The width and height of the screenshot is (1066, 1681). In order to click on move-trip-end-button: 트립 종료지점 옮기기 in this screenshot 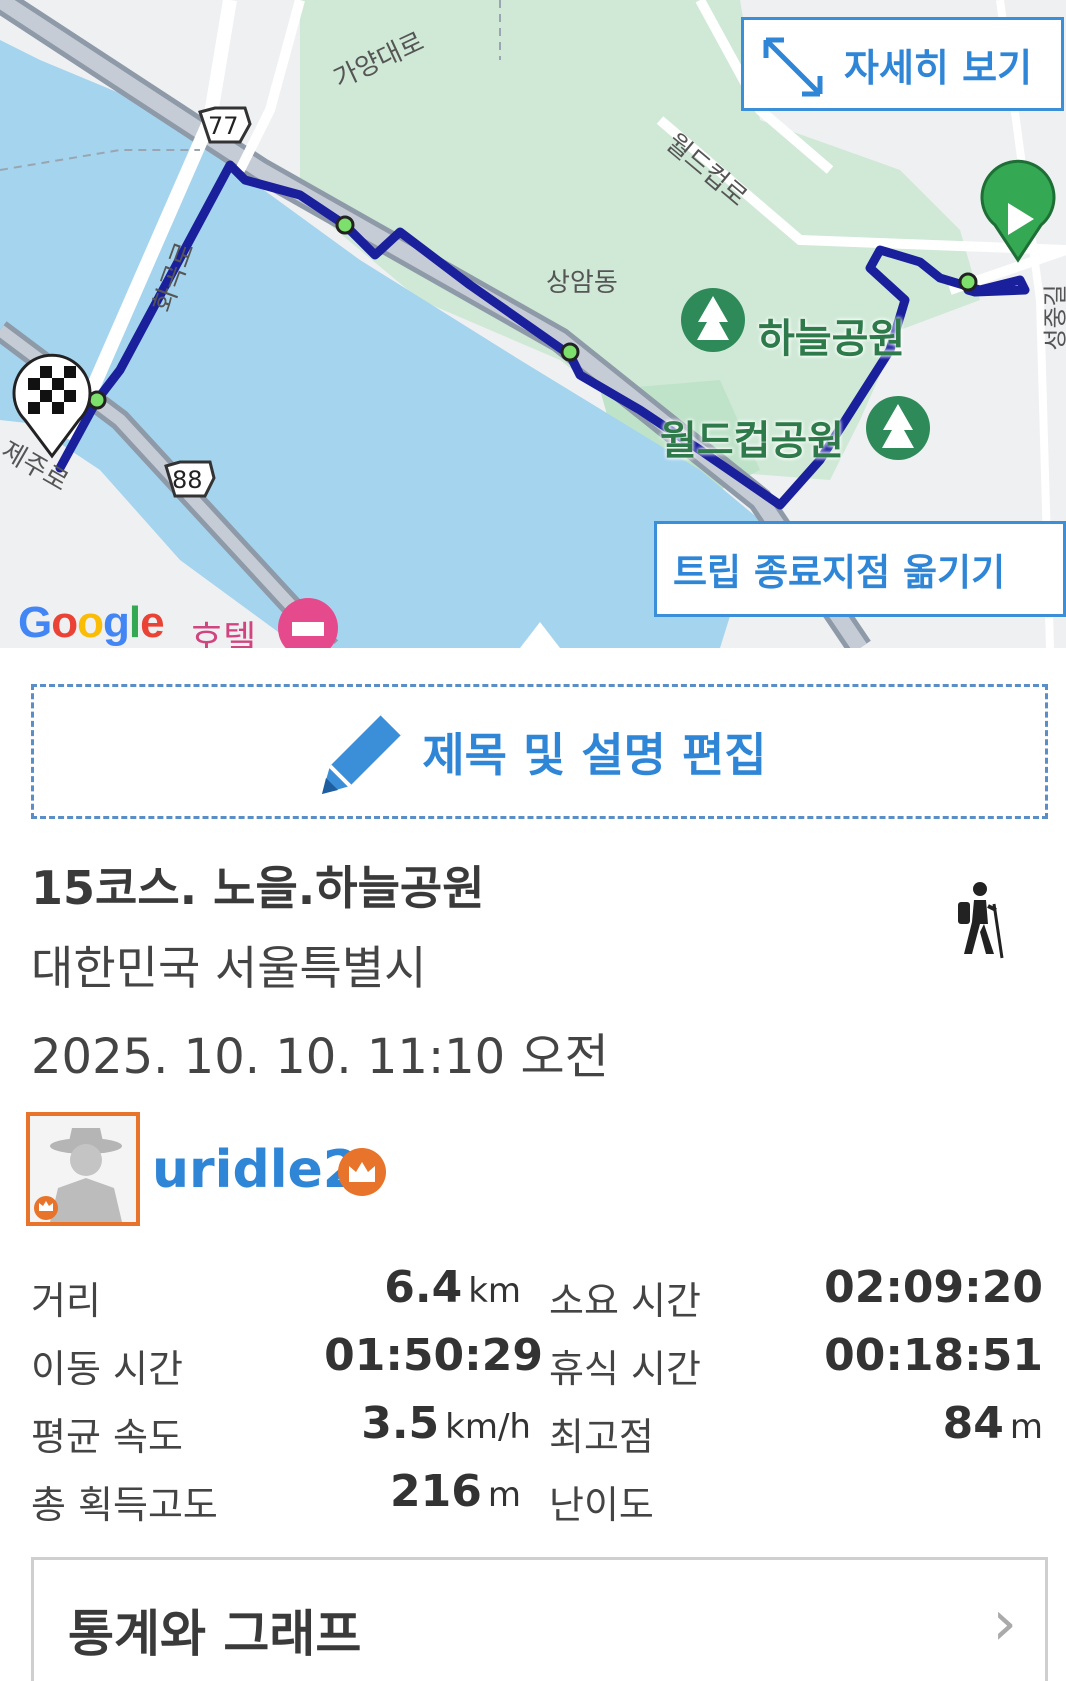, I will do `click(860, 569)`.